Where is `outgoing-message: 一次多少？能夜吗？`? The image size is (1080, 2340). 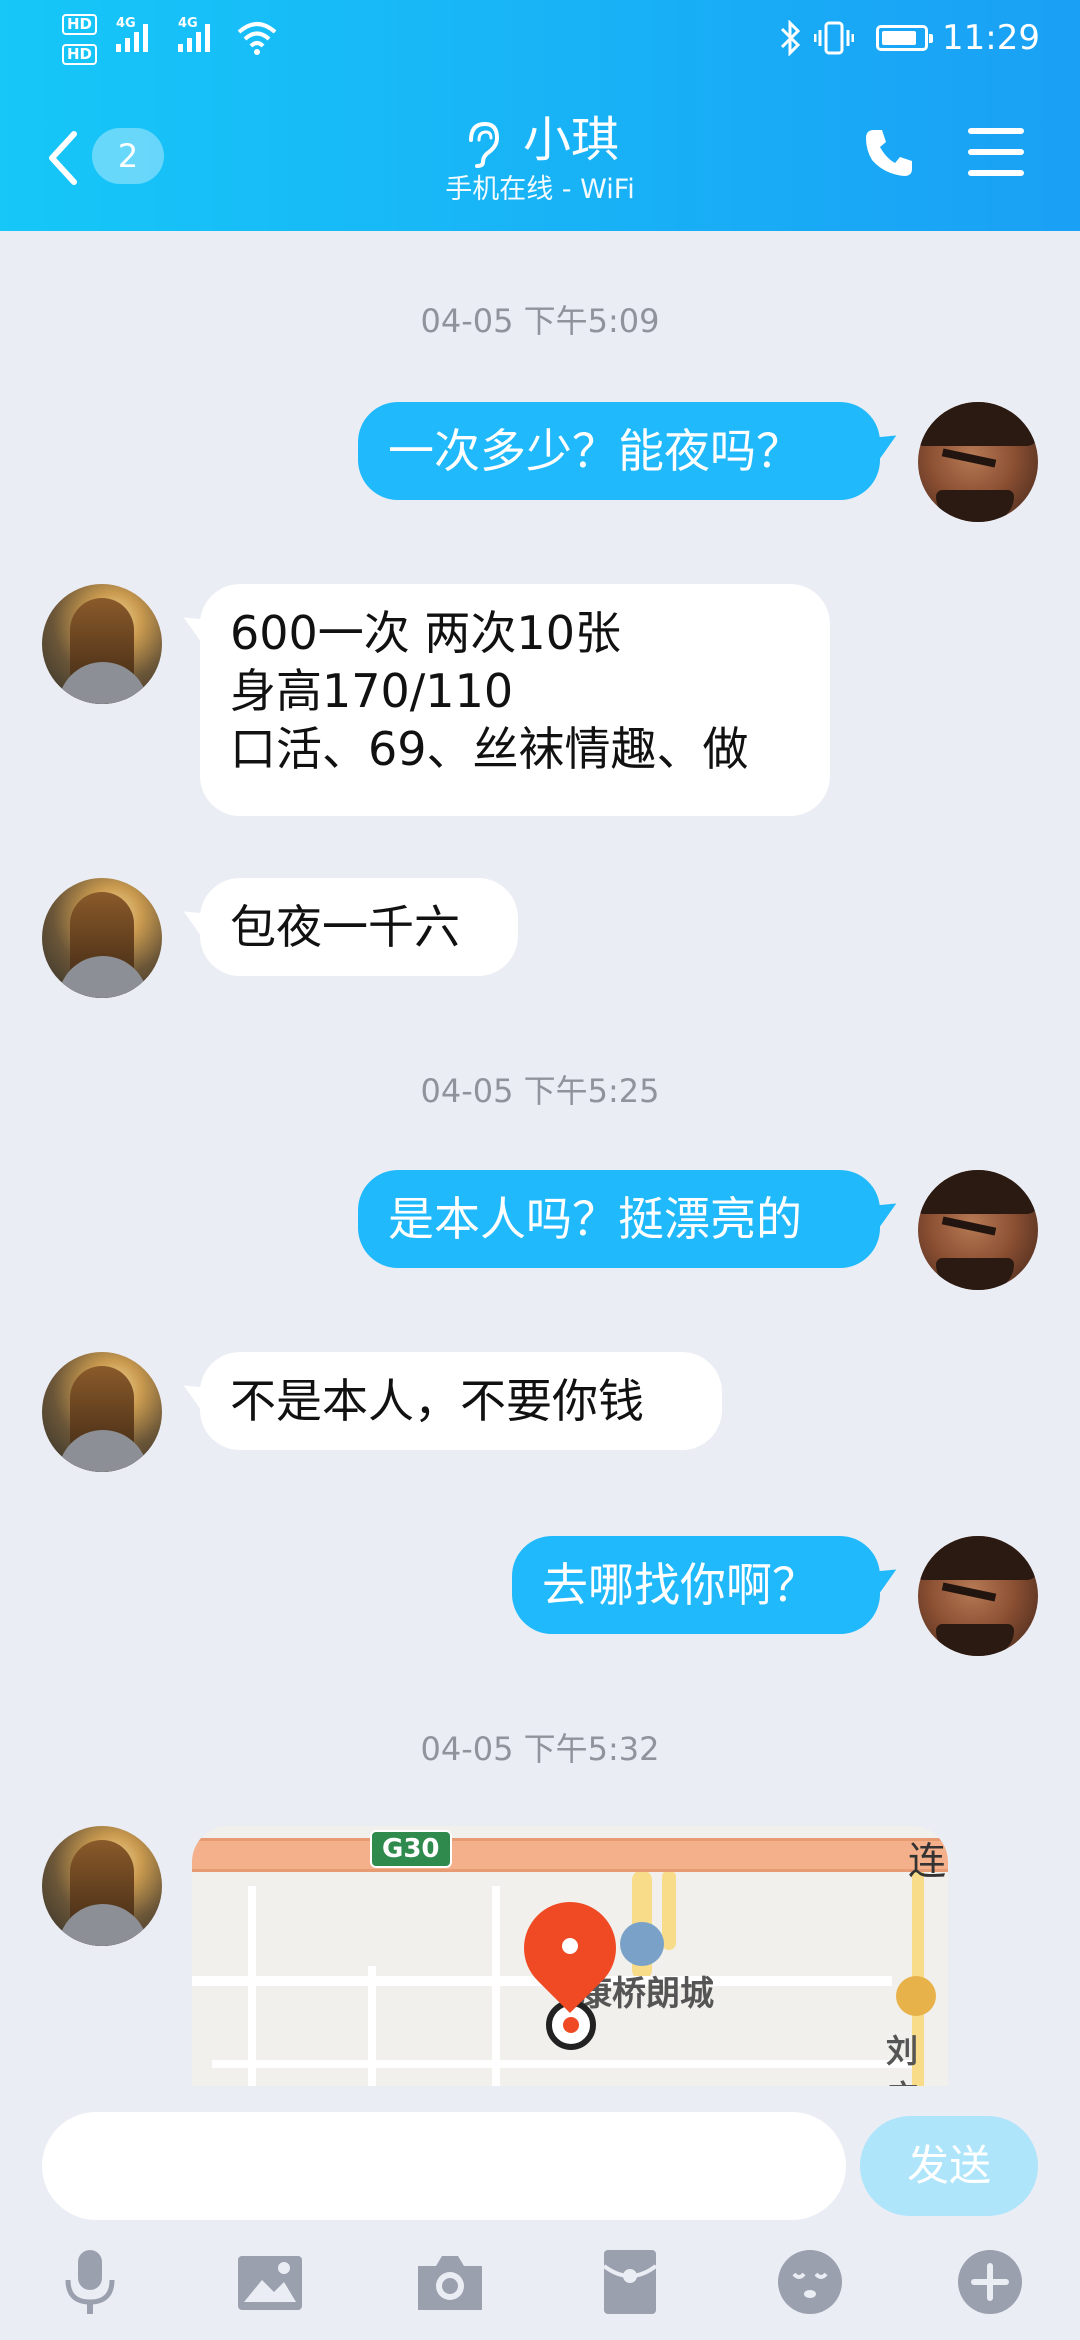 outgoing-message: 一次多少？能夜吗？ is located at coordinates (619, 451).